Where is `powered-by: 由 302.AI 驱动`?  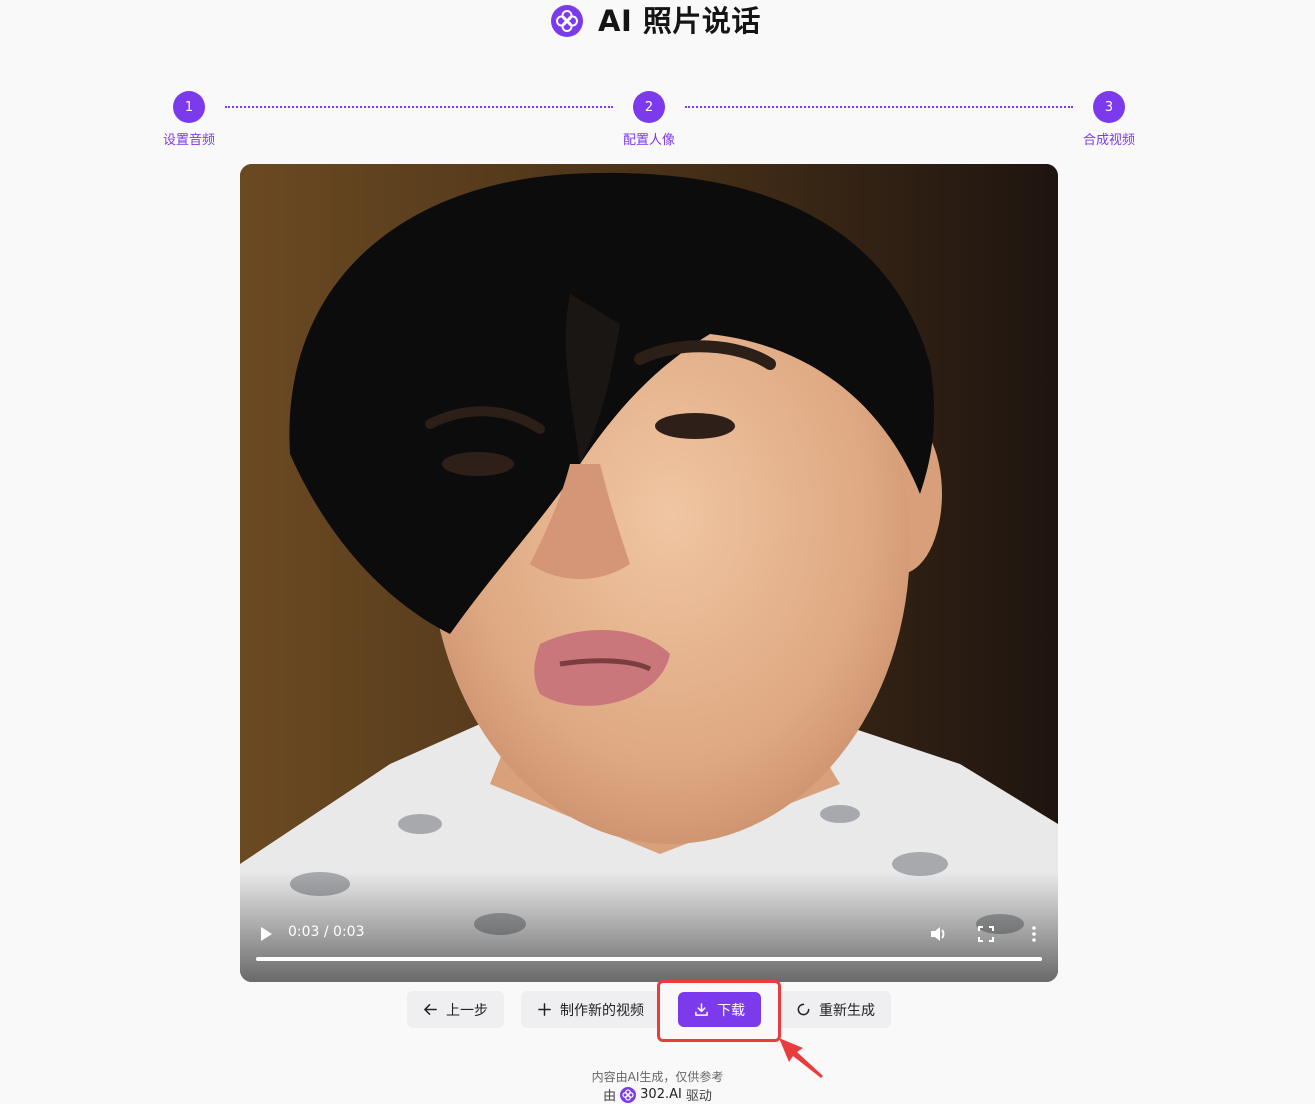
powered-by: 由 302.AI 驱动 is located at coordinates (657, 1094).